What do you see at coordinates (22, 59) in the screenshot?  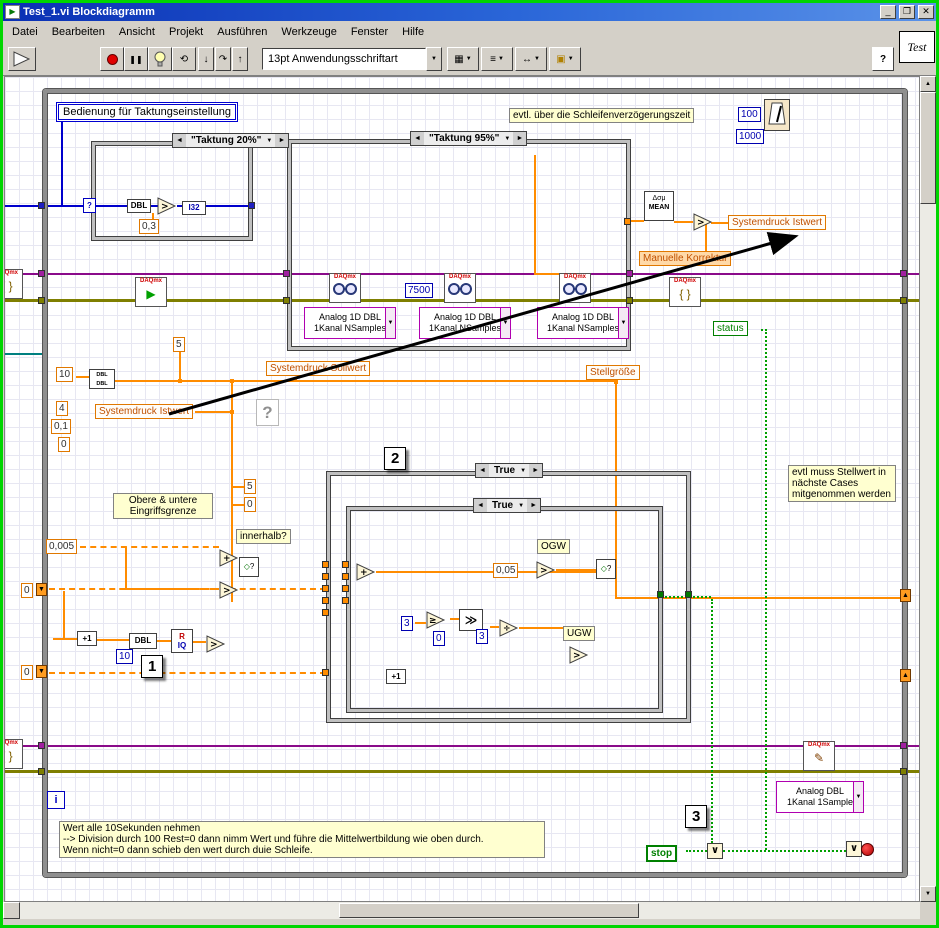 I see `run-button` at bounding box center [22, 59].